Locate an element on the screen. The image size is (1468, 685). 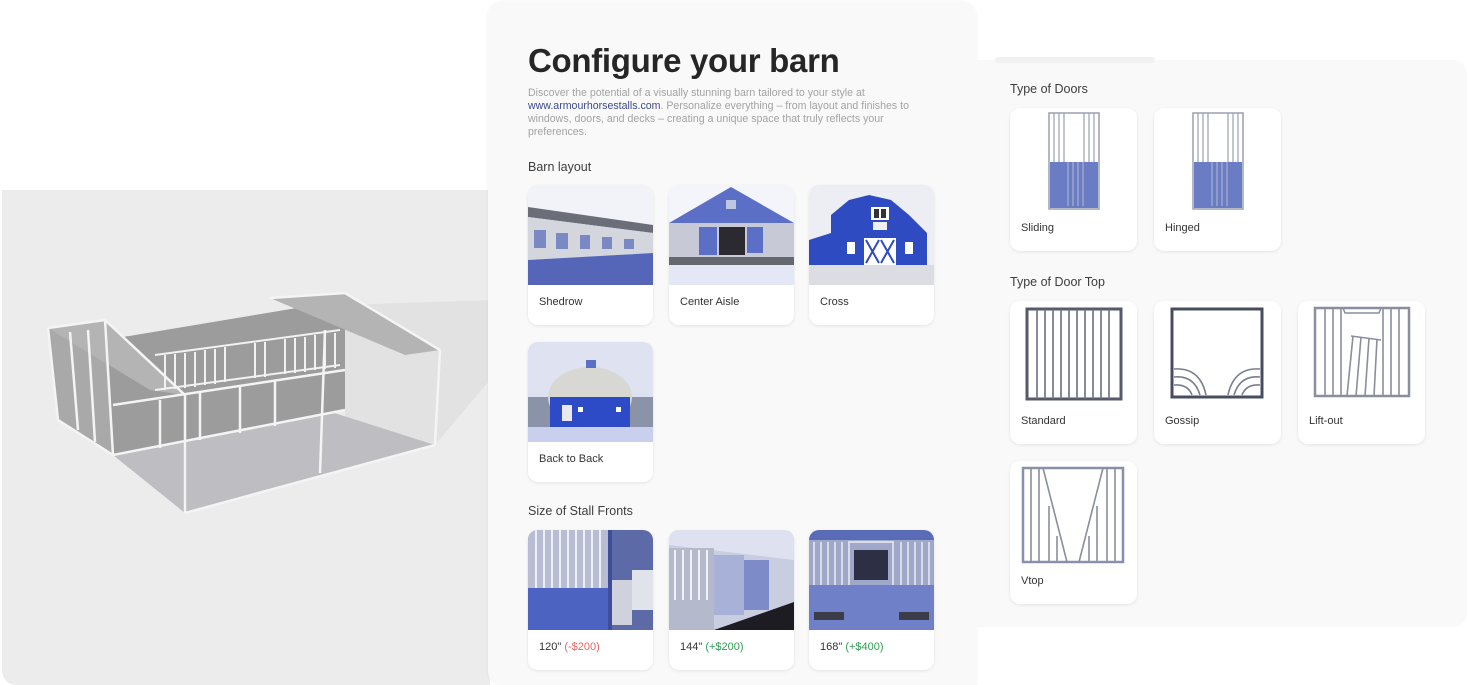
layout-option-back-to-back: Back to Back is located at coordinates (590, 412).